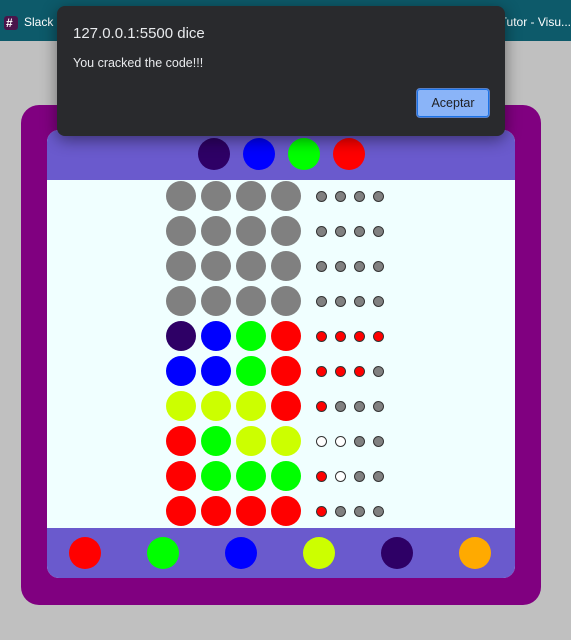  I want to click on alert-title: 127.0.0.1:5500 dice, so click(139, 33).